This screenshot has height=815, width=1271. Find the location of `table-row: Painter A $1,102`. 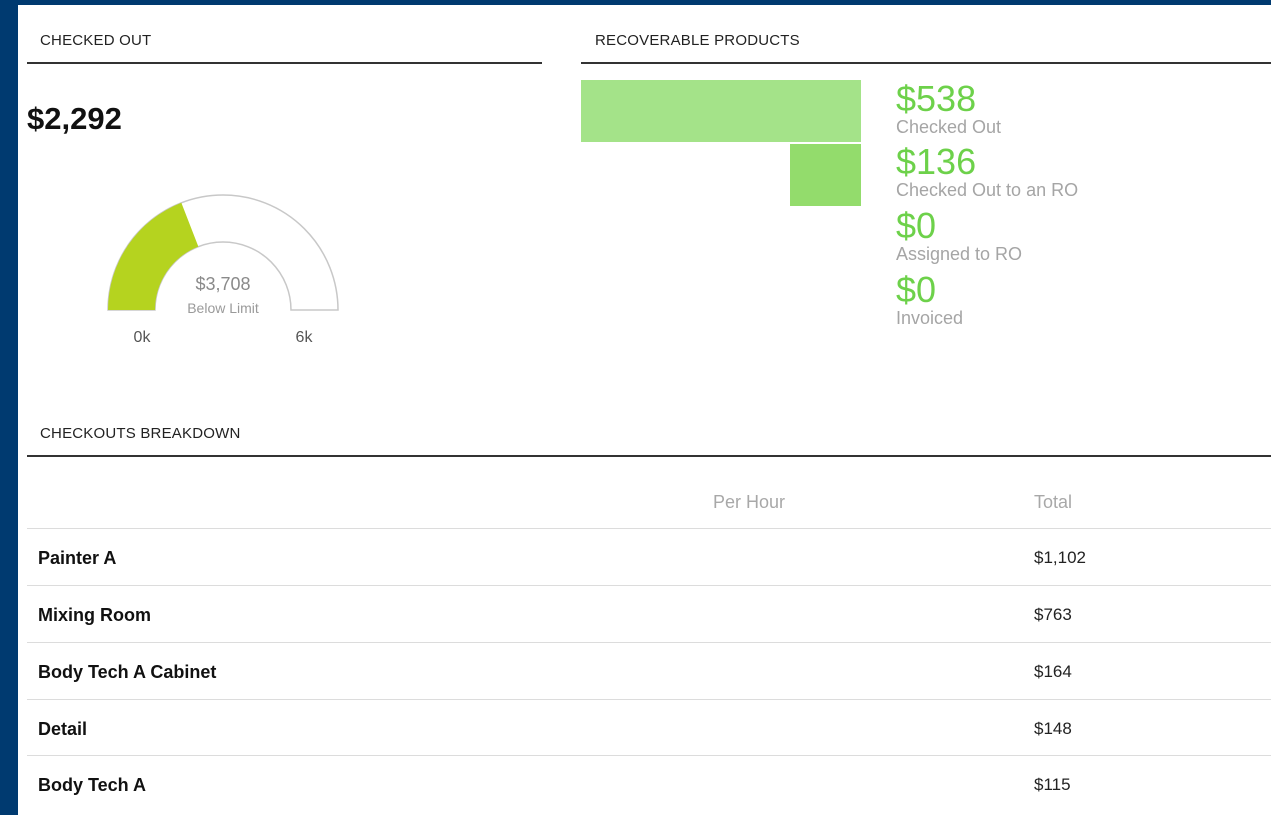

table-row: Painter A $1,102 is located at coordinates (649, 556).